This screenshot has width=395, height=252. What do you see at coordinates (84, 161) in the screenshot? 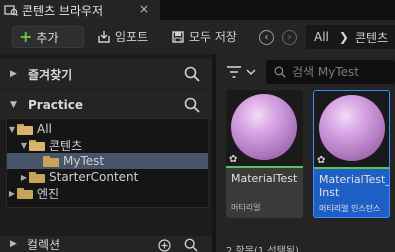
I see `tree-item-label: MyTest` at bounding box center [84, 161].